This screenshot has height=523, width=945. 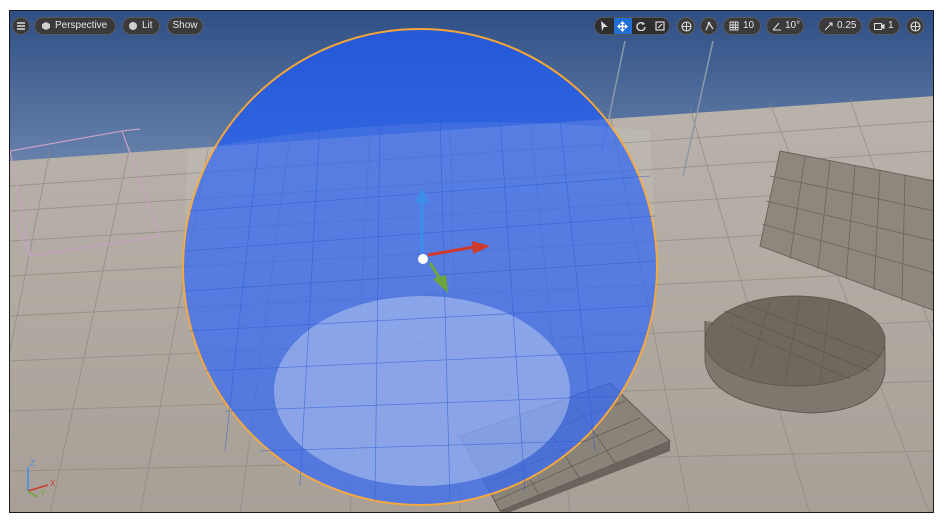 I want to click on show-button: Show, so click(x=185, y=26).